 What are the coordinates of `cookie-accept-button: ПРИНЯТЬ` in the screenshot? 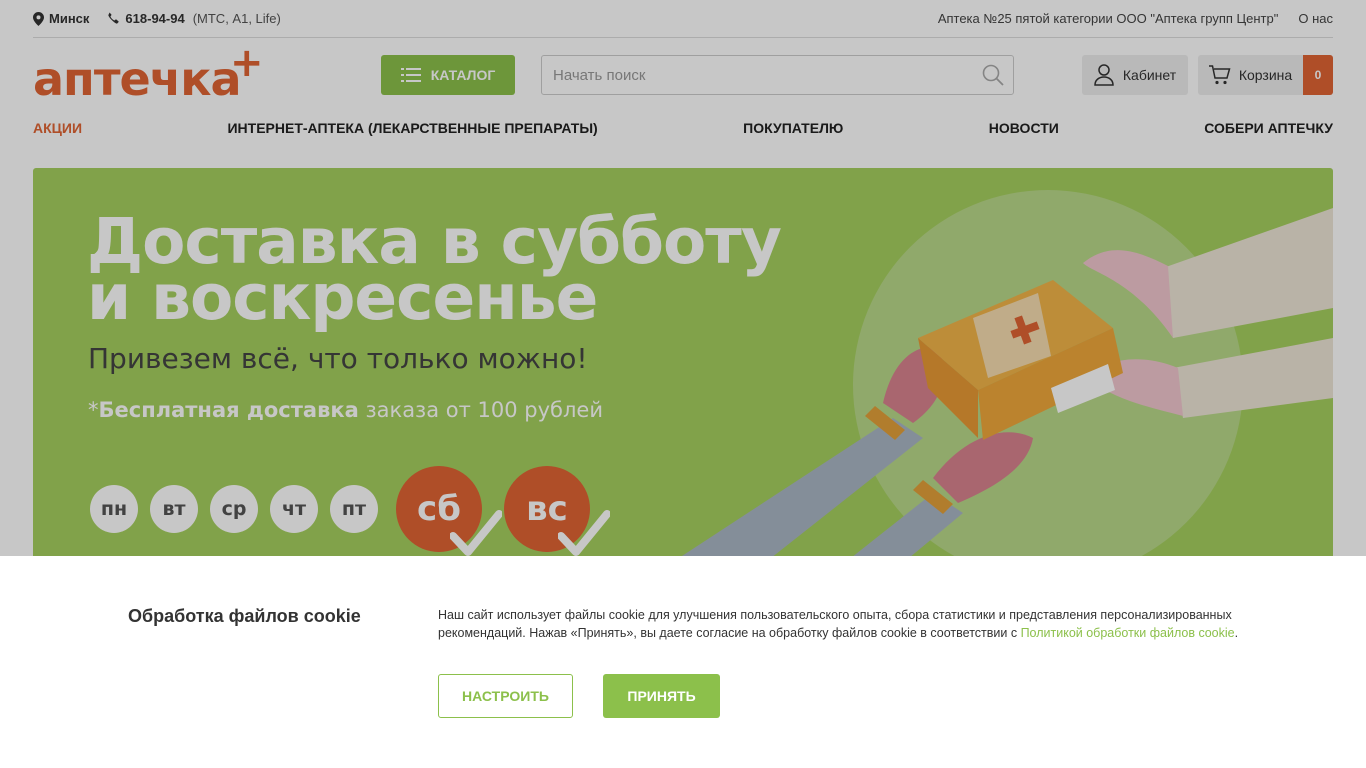 It's located at (661, 696).